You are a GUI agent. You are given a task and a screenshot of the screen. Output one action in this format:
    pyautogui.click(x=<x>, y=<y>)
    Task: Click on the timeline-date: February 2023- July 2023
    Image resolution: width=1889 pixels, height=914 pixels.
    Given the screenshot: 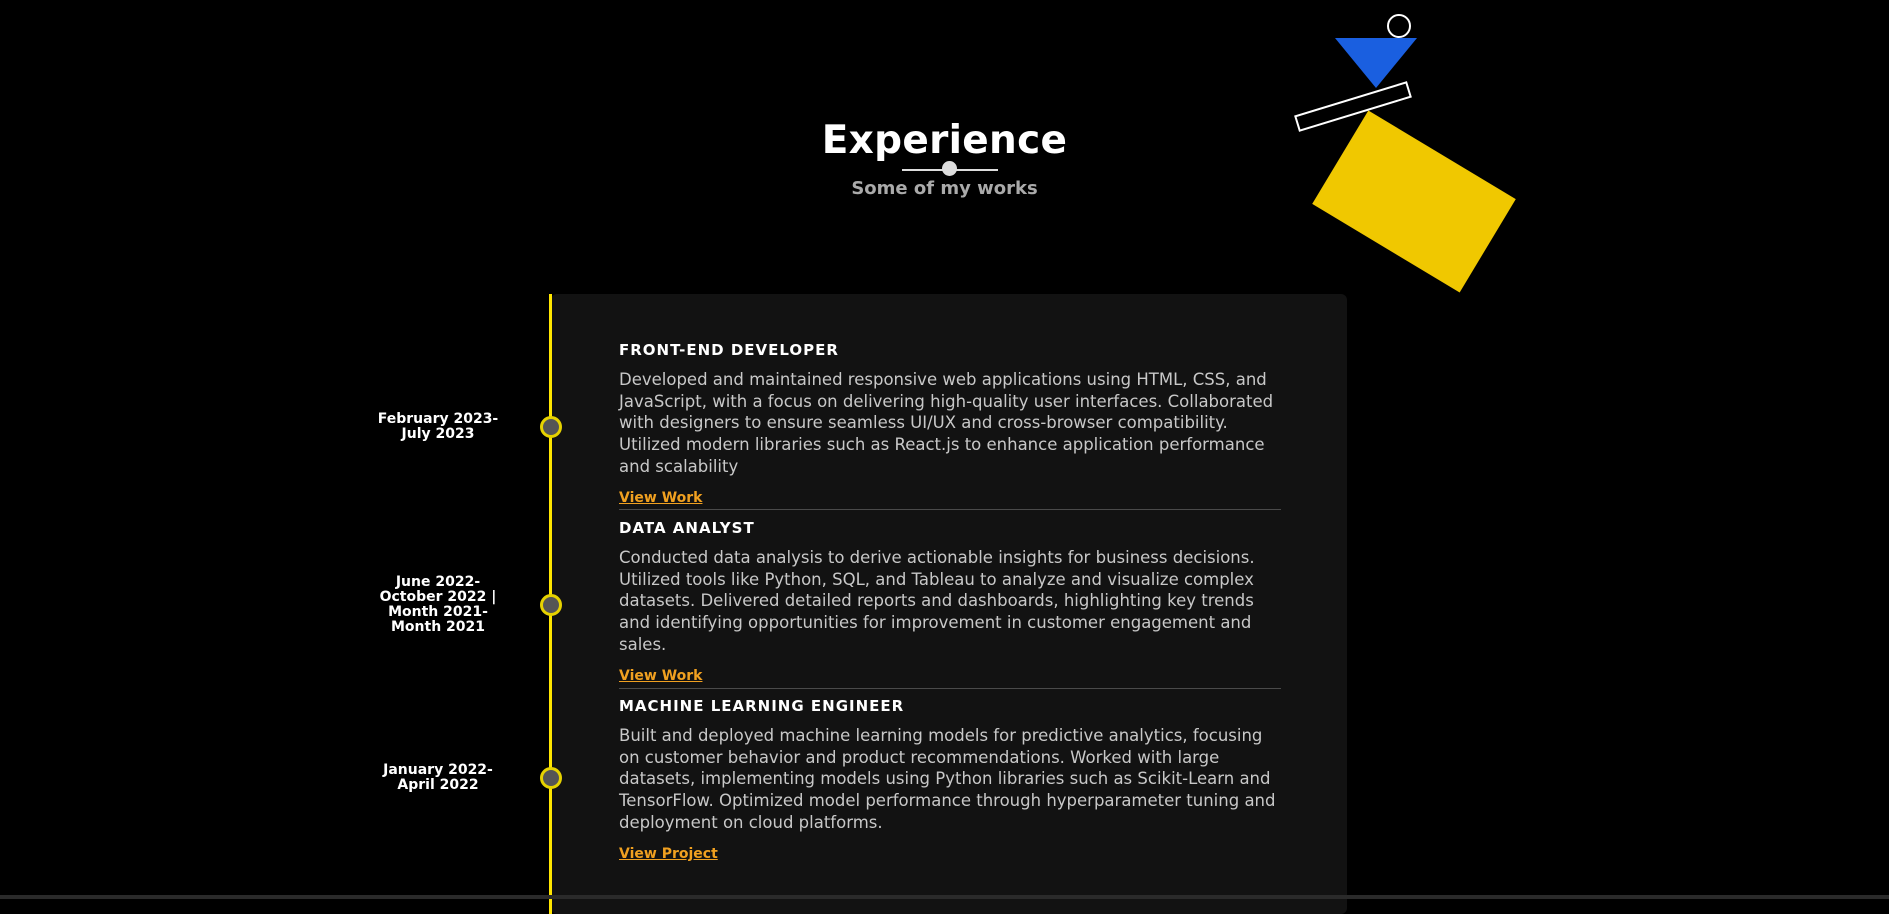 What is the action you would take?
    pyautogui.click(x=438, y=426)
    